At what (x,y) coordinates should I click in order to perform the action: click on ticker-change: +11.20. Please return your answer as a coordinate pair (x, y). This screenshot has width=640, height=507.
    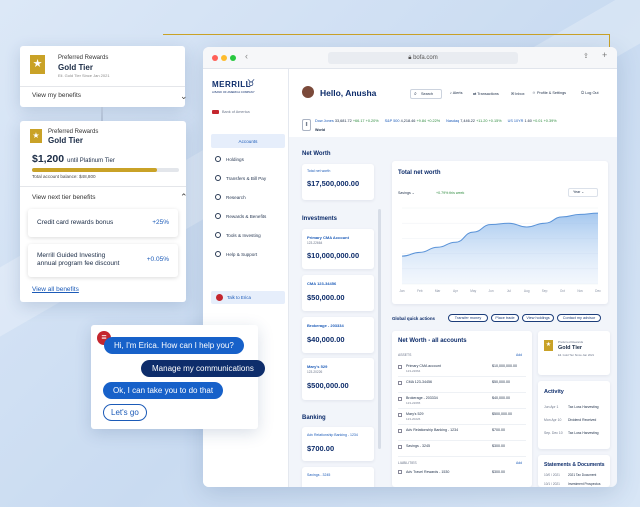
    Looking at the image, I should click on (482, 121).